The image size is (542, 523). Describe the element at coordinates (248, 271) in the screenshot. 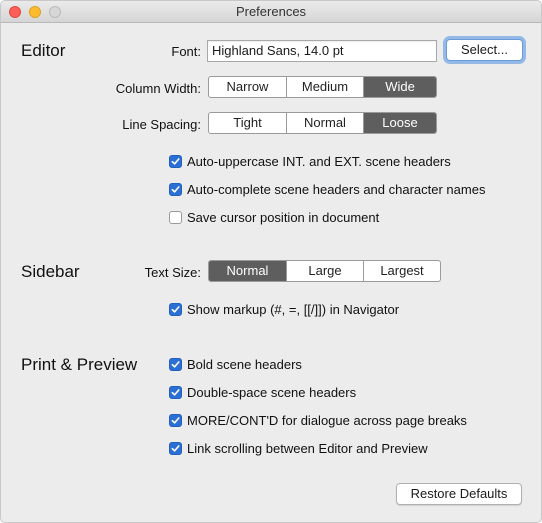

I see `text-size-normal: Normal` at that location.